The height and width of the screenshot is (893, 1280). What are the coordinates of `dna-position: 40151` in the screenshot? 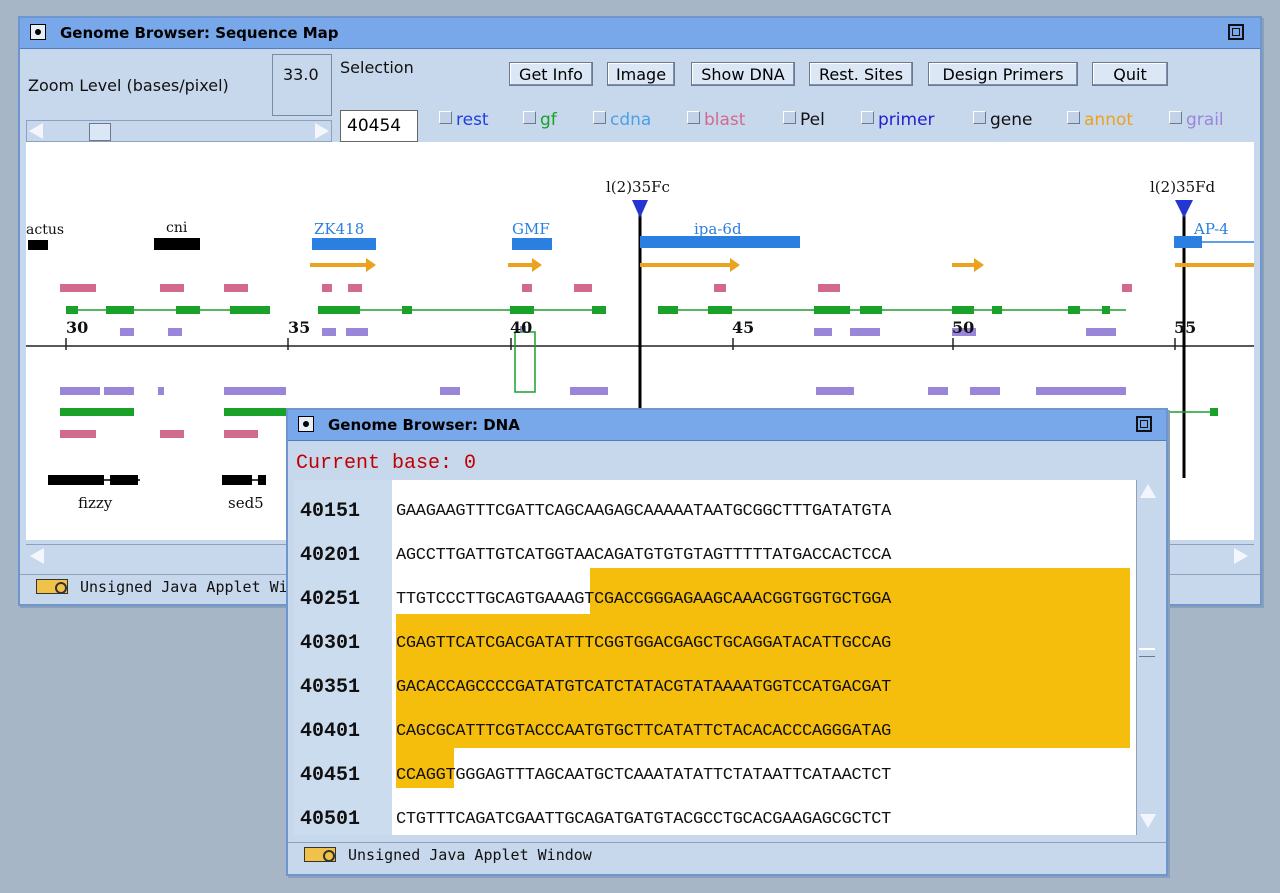 It's located at (330, 511).